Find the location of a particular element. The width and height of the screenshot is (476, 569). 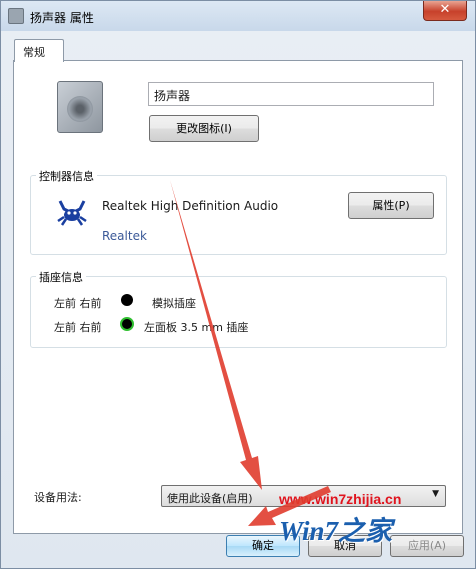

speaker-cone-icon is located at coordinates (80, 109).